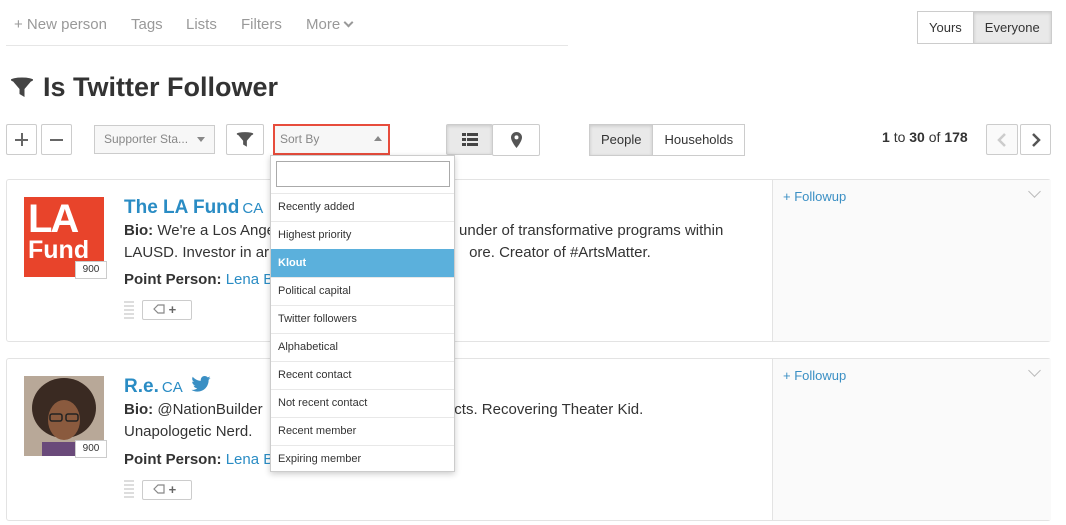  I want to click on plus-icon-stroke, so click(22, 139).